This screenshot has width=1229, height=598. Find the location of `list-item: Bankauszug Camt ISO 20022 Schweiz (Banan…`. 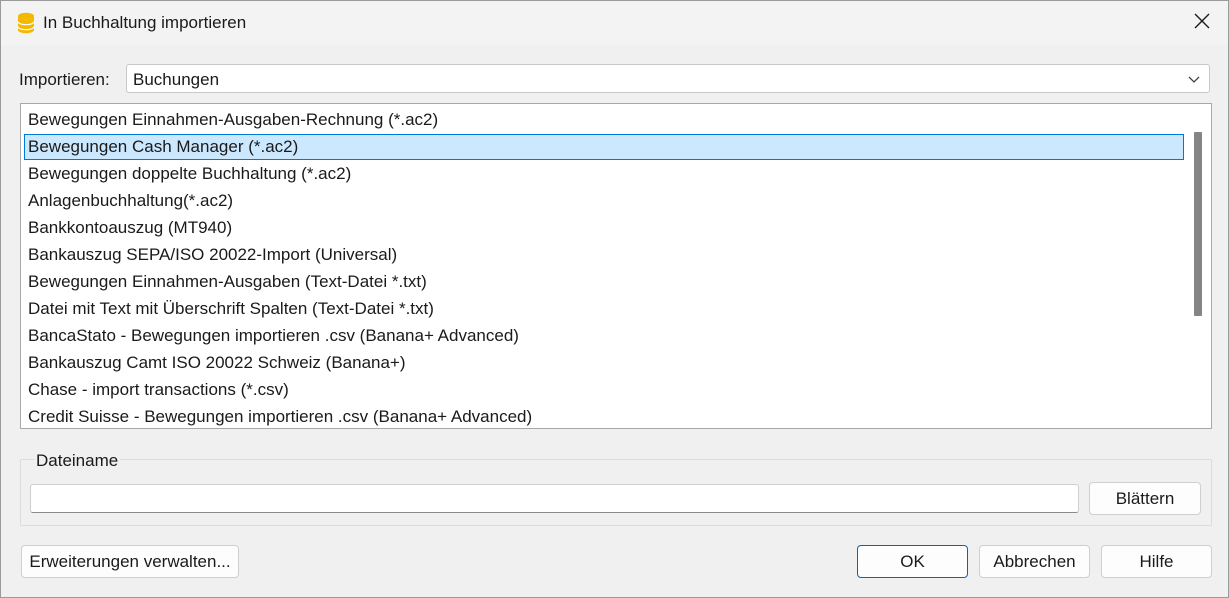

list-item: Bankauszug Camt ISO 20022 Schweiz (Banan… is located at coordinates (604, 363).